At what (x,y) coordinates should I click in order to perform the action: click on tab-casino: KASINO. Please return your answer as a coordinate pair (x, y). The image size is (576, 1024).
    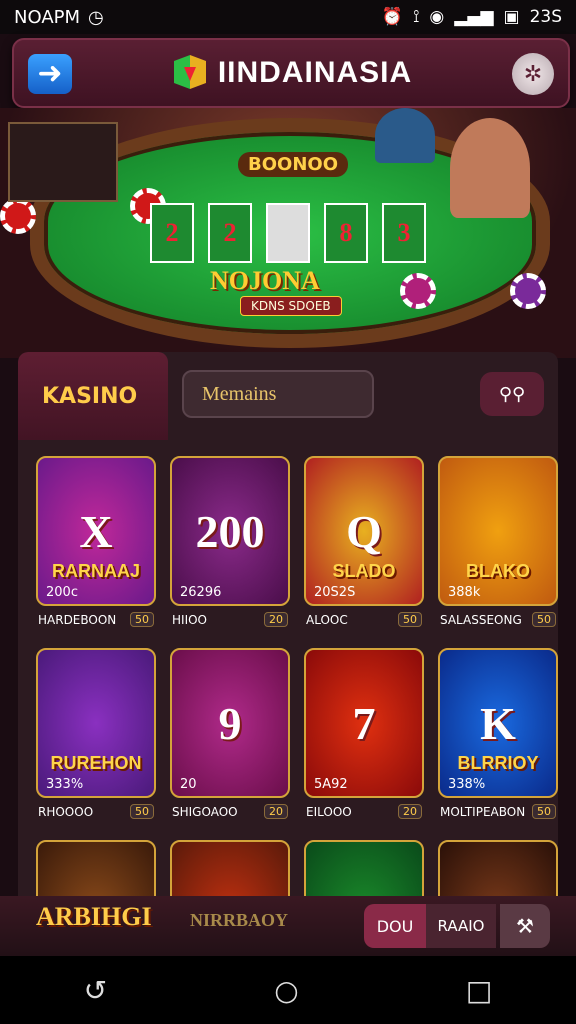
    Looking at the image, I should click on (93, 396).